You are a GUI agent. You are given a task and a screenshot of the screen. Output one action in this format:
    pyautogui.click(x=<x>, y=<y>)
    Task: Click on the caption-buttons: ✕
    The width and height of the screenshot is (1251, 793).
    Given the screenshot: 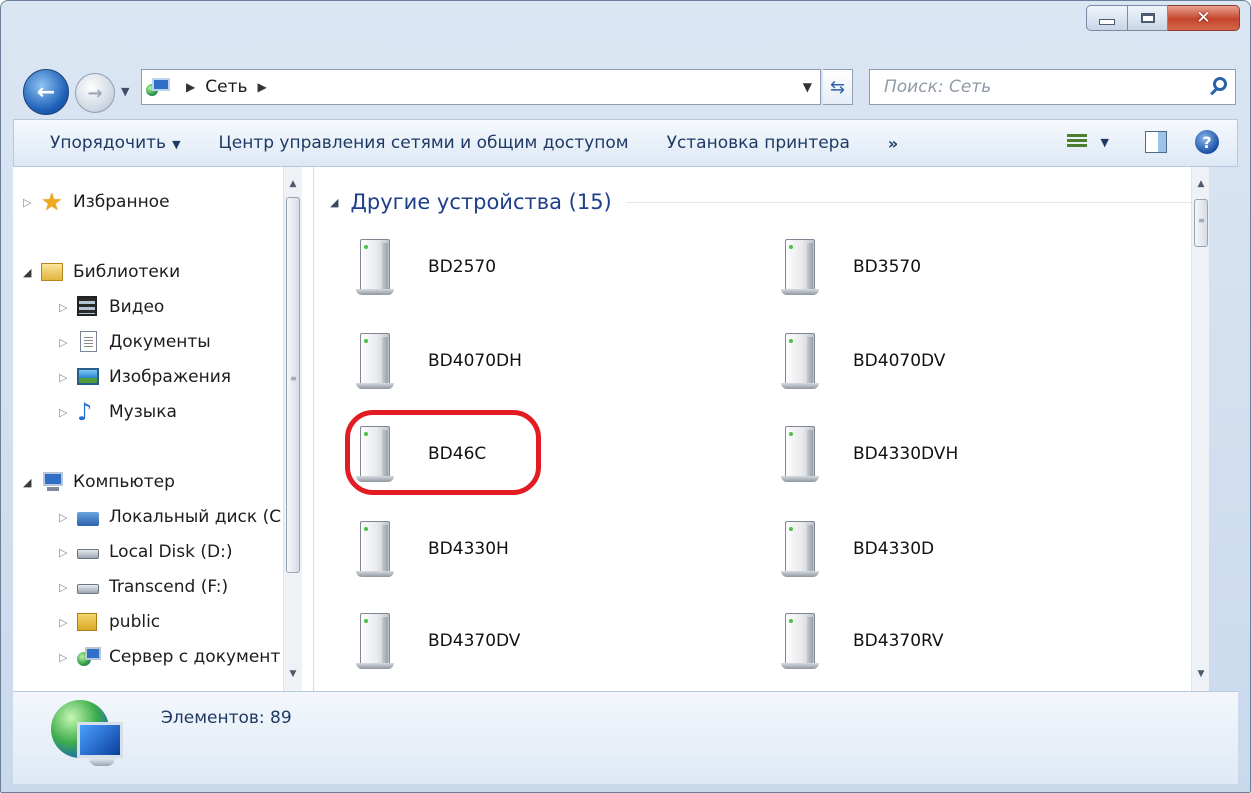 What is the action you would take?
    pyautogui.click(x=1163, y=18)
    